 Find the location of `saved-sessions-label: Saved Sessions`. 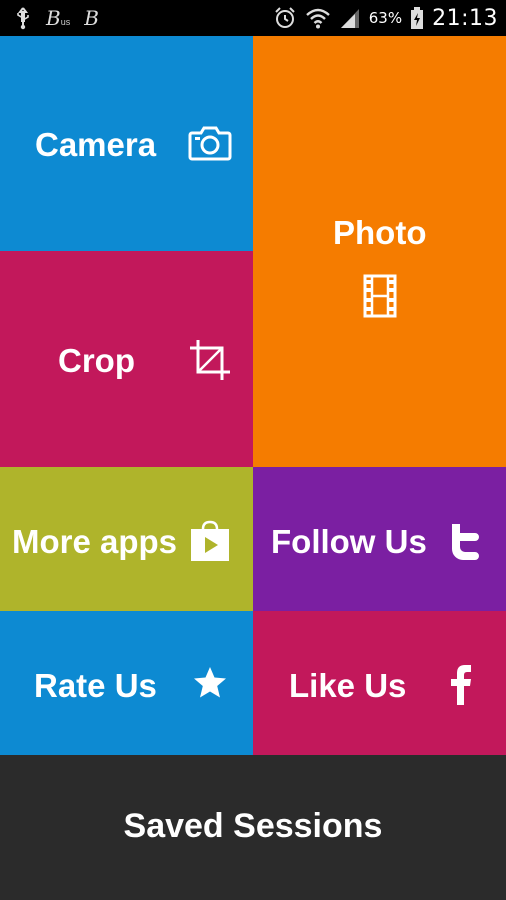

saved-sessions-label: Saved Sessions is located at coordinates (253, 826).